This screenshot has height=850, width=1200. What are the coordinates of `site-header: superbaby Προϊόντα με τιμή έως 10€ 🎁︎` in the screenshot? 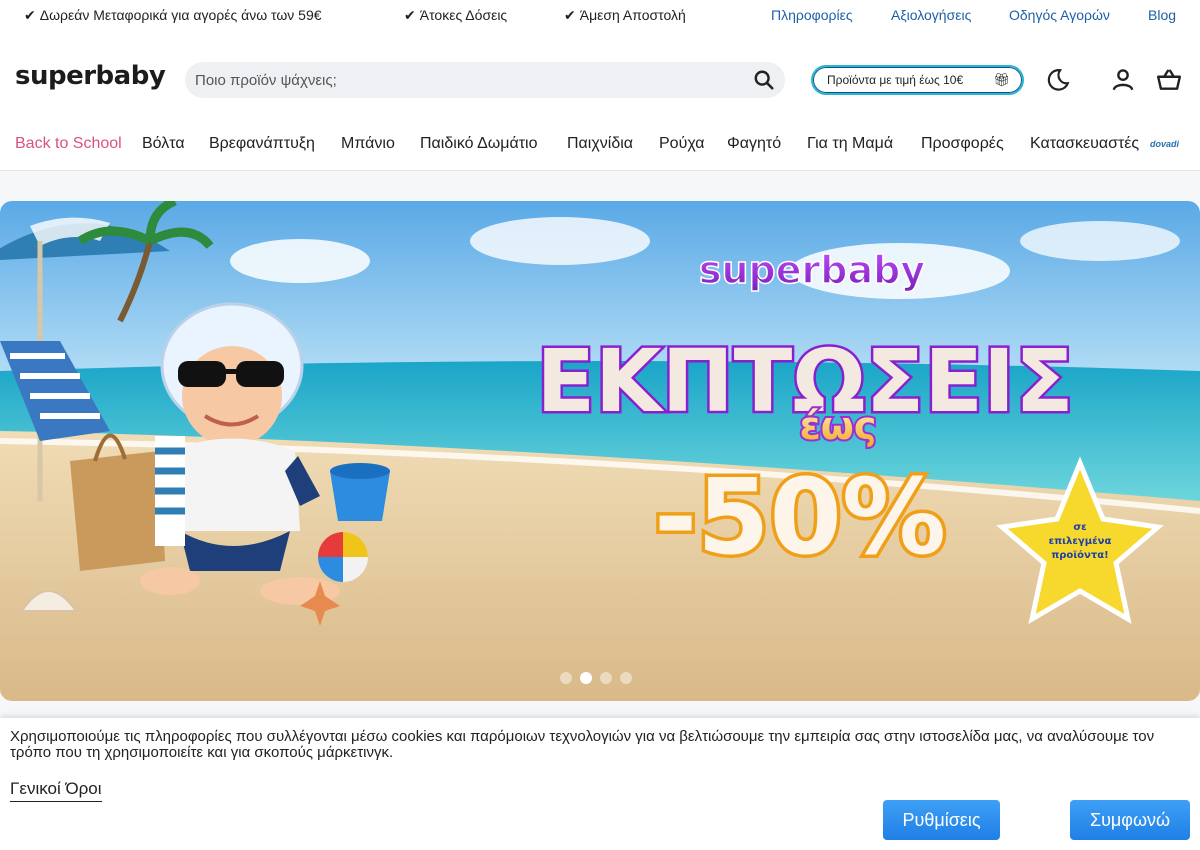 It's located at (600, 80).